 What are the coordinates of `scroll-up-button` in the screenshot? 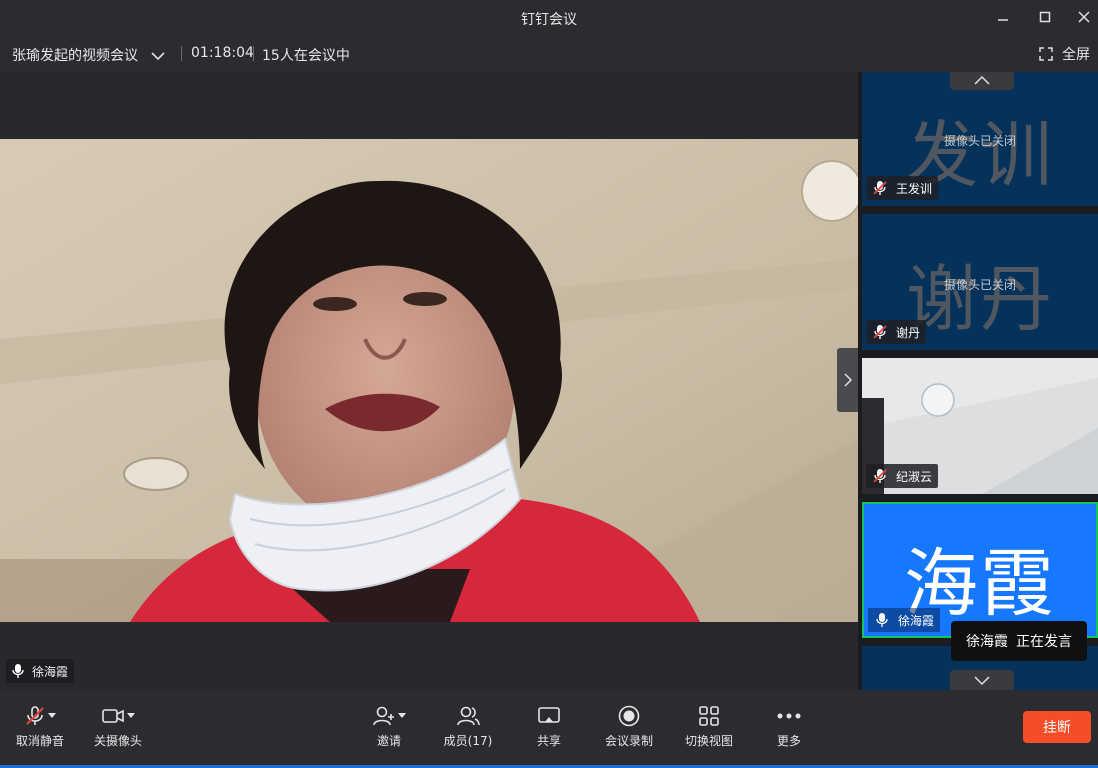 It's located at (982, 81).